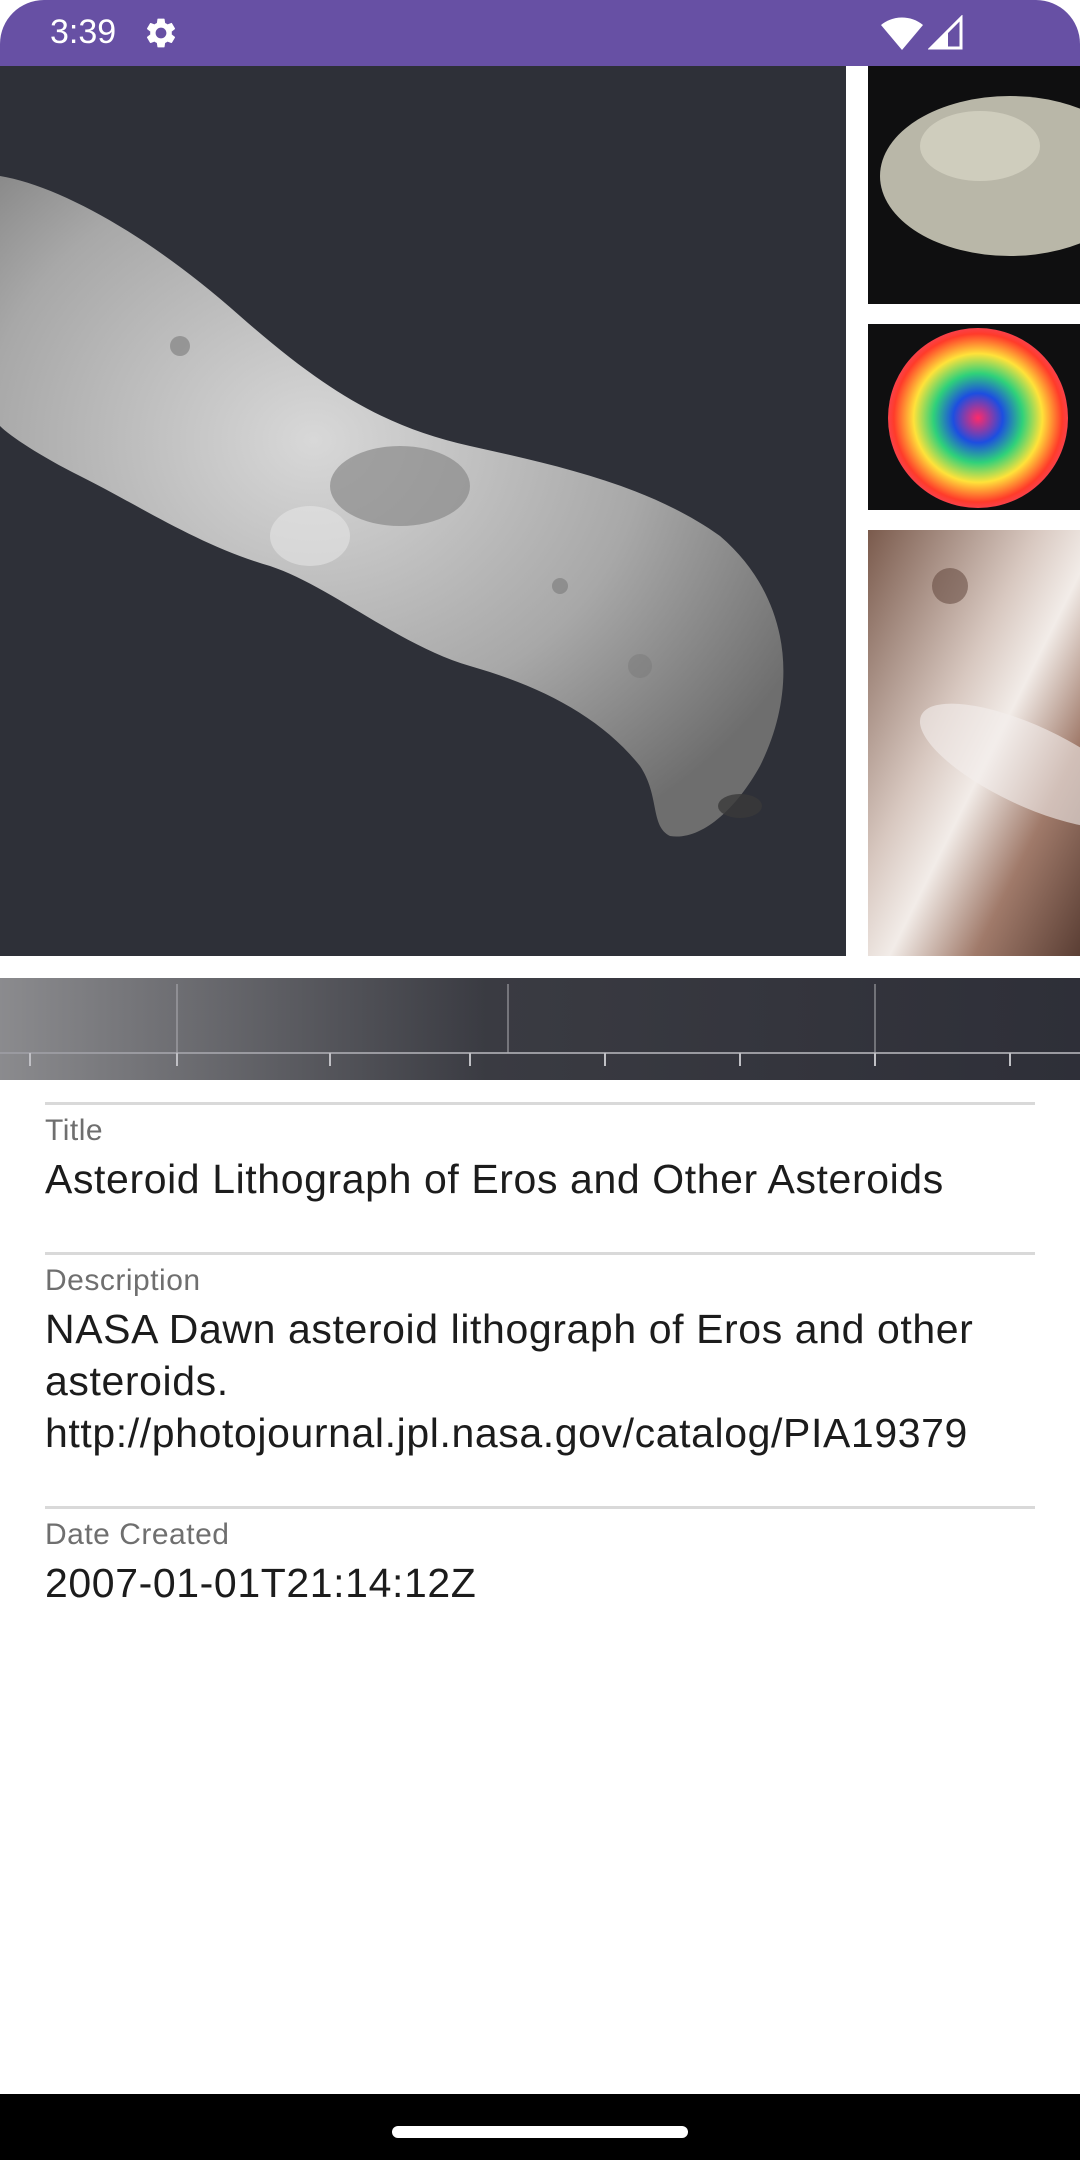  What do you see at coordinates (540, 1557) in the screenshot?
I see `date-created-field: Date Created 2007-01-01T21:14:12Z` at bounding box center [540, 1557].